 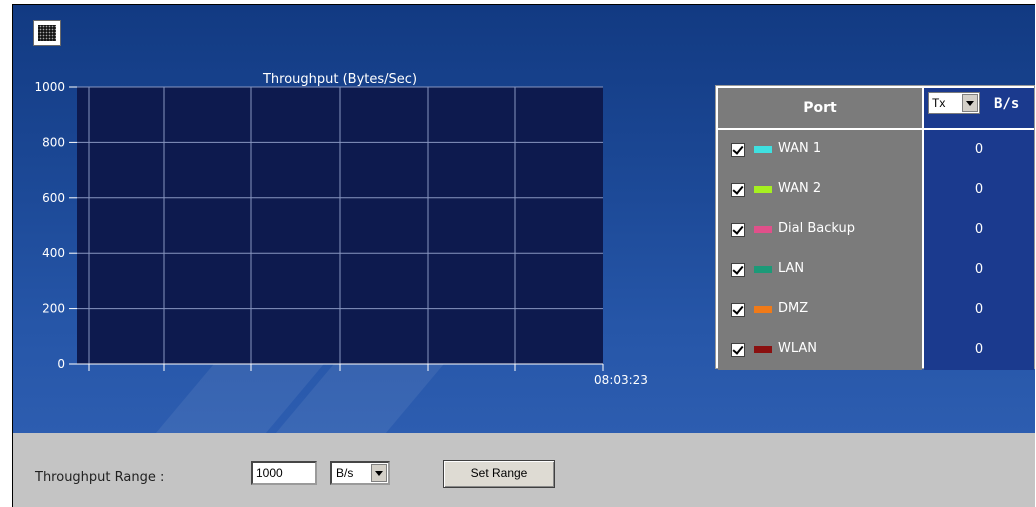 What do you see at coordinates (360, 473) in the screenshot?
I see `range-unit-select: B/s` at bounding box center [360, 473].